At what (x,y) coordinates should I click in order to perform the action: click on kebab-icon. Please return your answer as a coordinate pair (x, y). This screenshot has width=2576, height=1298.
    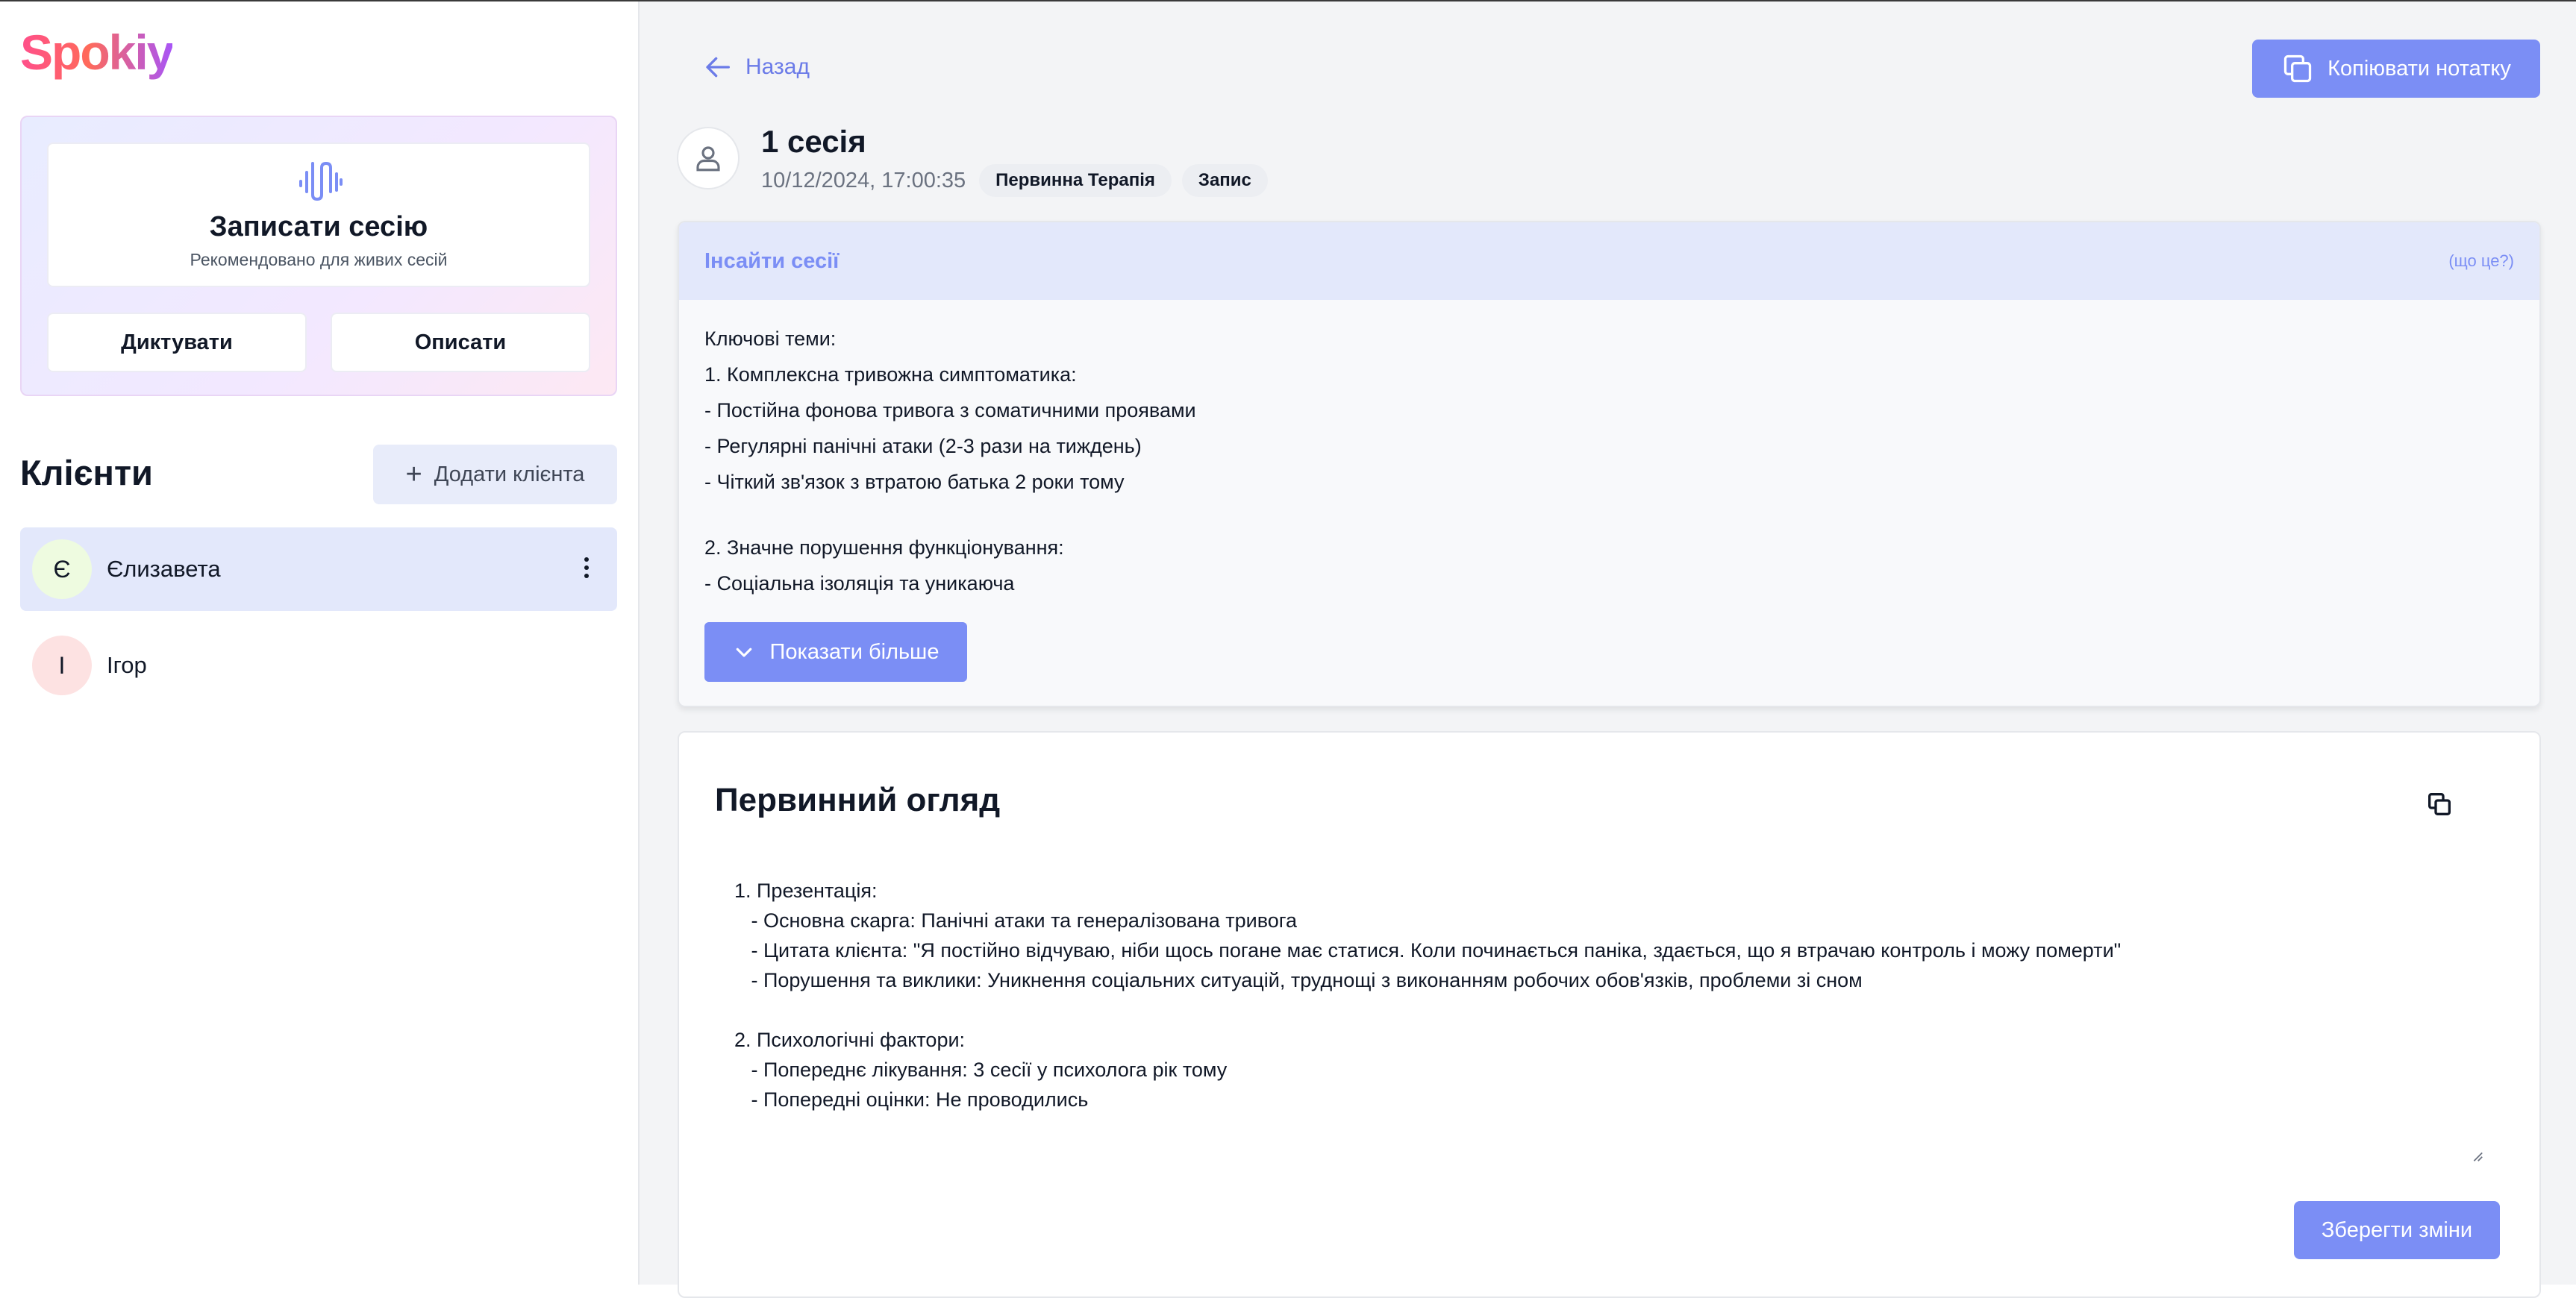
    Looking at the image, I should click on (587, 569).